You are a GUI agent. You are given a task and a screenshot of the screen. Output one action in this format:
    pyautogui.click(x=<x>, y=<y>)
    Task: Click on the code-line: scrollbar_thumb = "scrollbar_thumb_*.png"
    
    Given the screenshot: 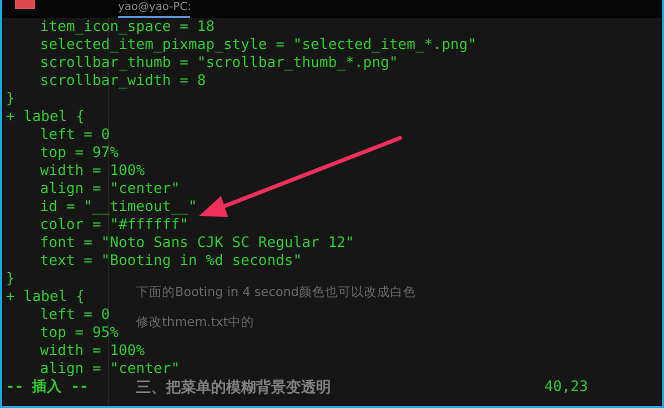 What is the action you would take?
    pyautogui.click(x=218, y=63)
    